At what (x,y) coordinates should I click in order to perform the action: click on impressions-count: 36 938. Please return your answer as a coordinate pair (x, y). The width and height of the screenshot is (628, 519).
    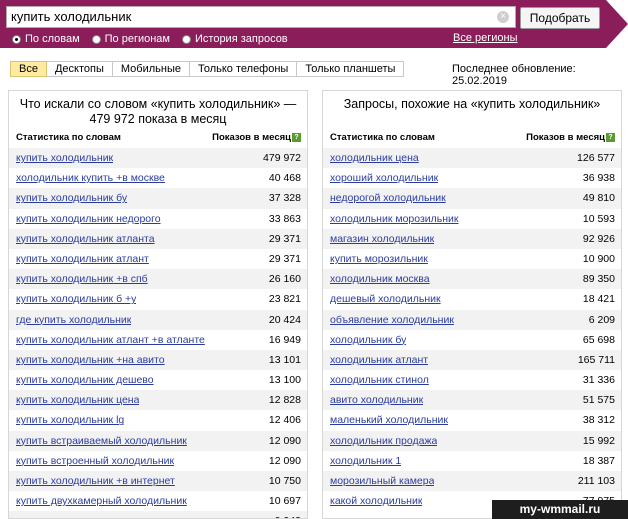
    Looking at the image, I should click on (598, 178).